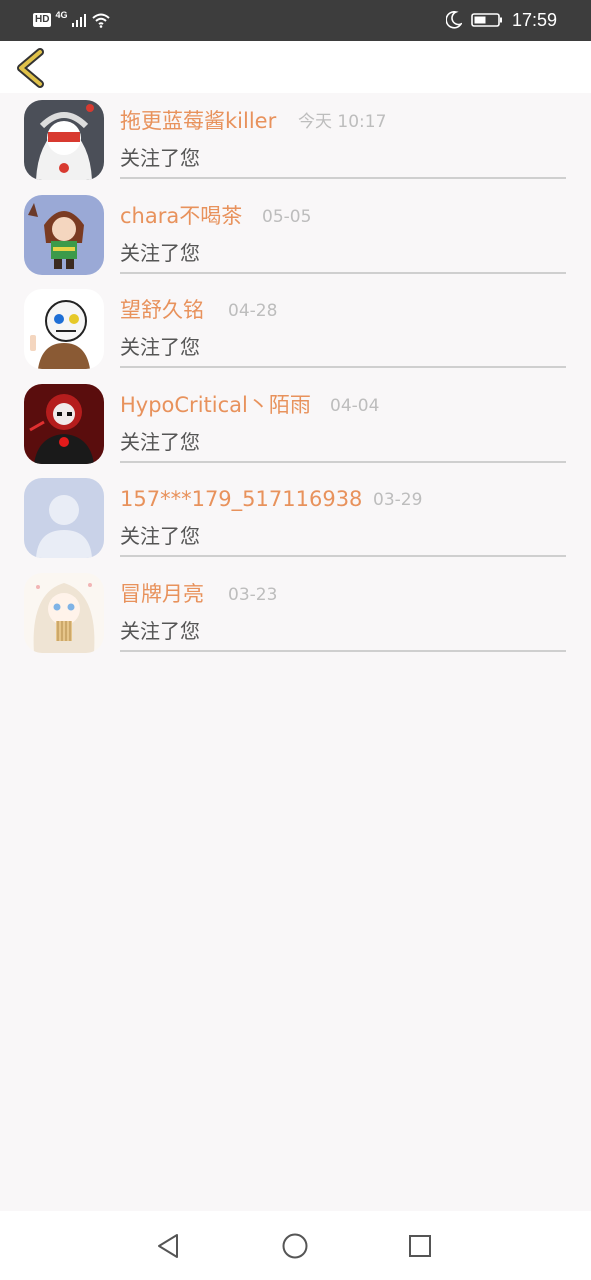 This screenshot has width=591, height=1280. What do you see at coordinates (534, 19) in the screenshot?
I see `status-time: 17:59` at bounding box center [534, 19].